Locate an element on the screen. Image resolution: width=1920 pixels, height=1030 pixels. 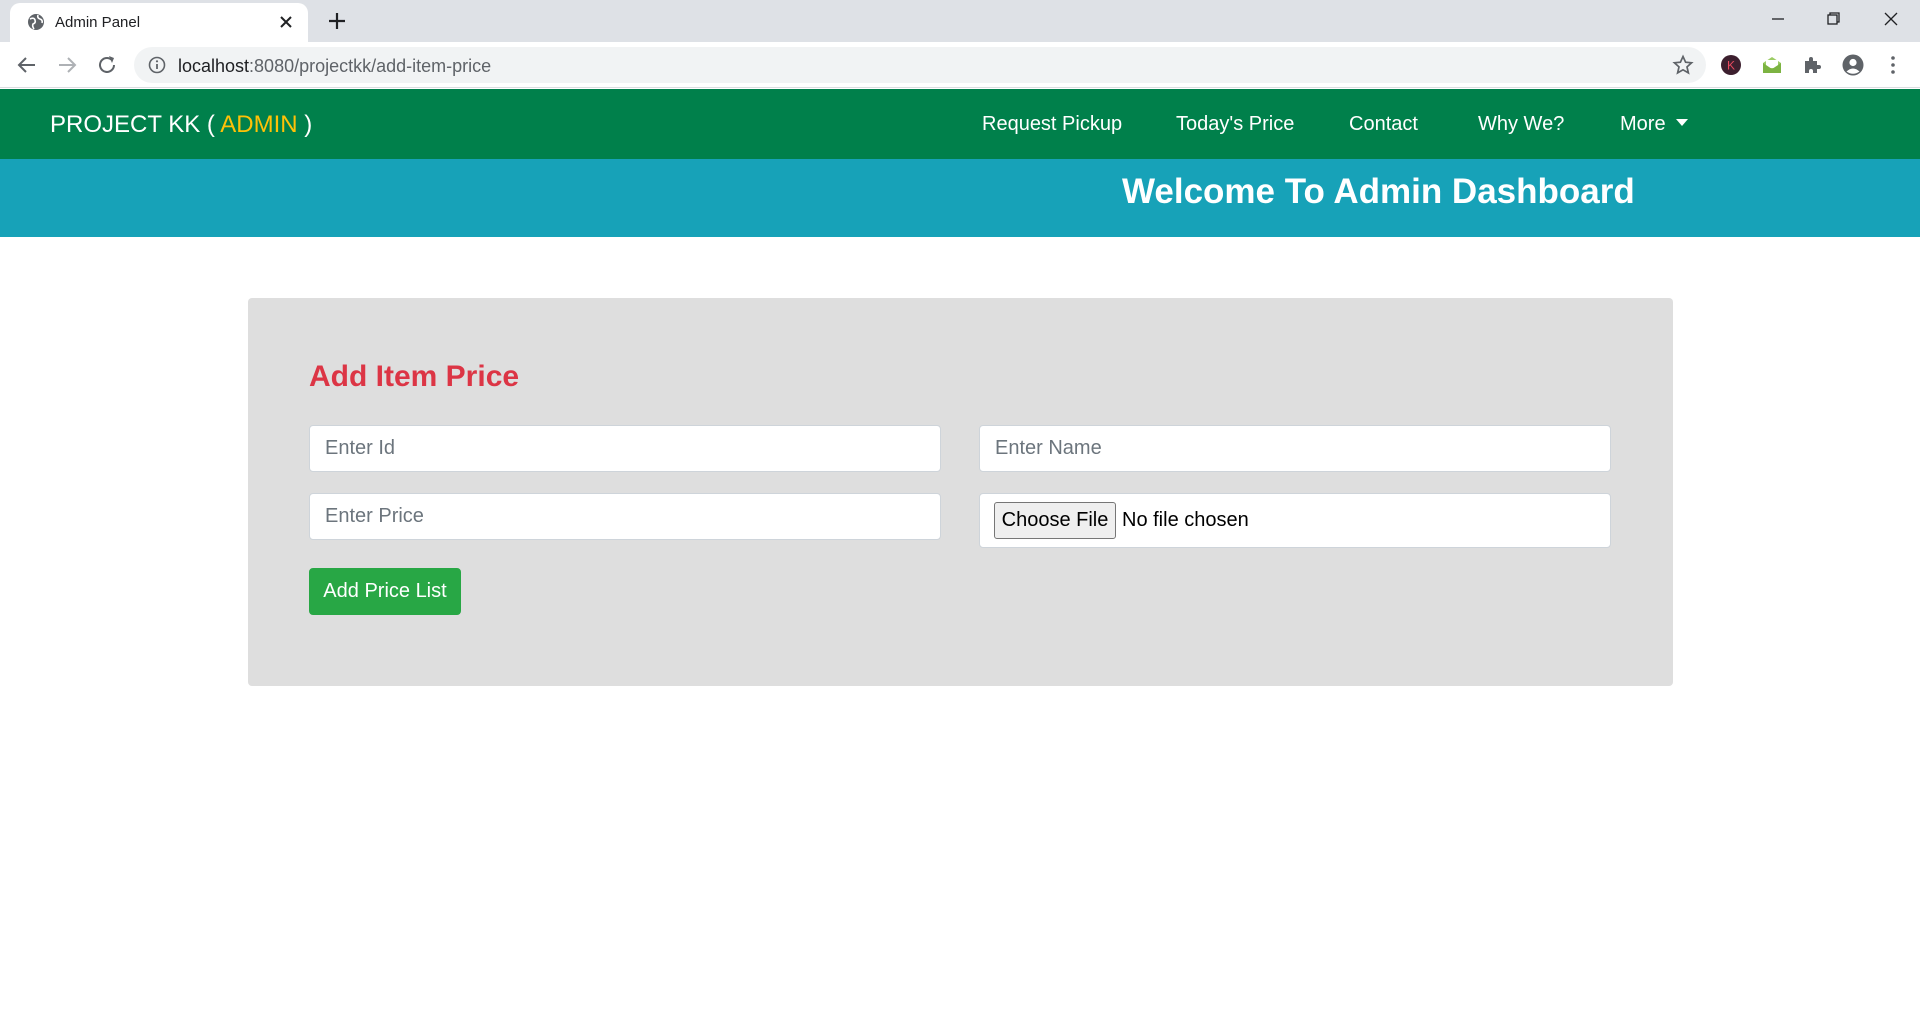
nav-request-pickup: Request Pickup is located at coordinates (1052, 124).